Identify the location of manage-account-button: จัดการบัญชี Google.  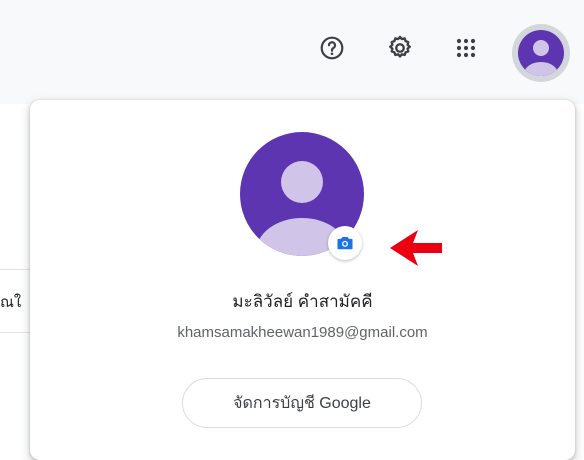
(302, 403).